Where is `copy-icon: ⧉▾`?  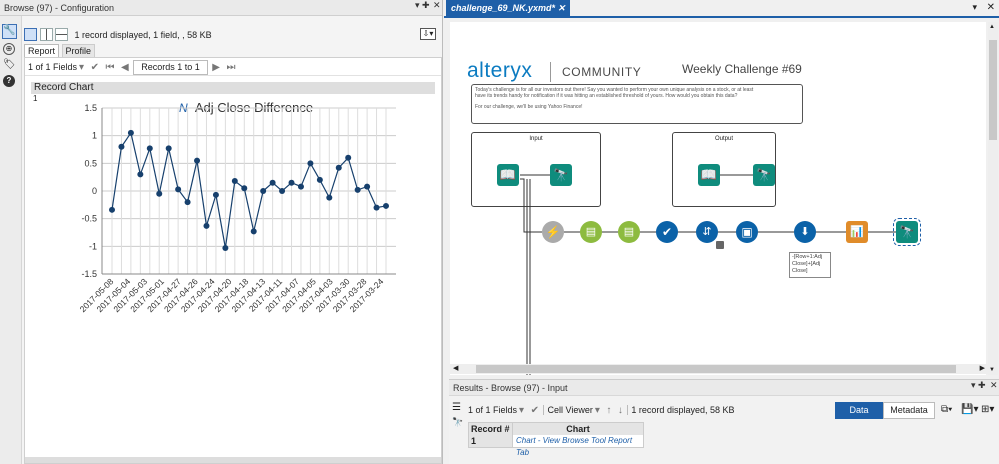 copy-icon: ⧉▾ is located at coordinates (946, 409).